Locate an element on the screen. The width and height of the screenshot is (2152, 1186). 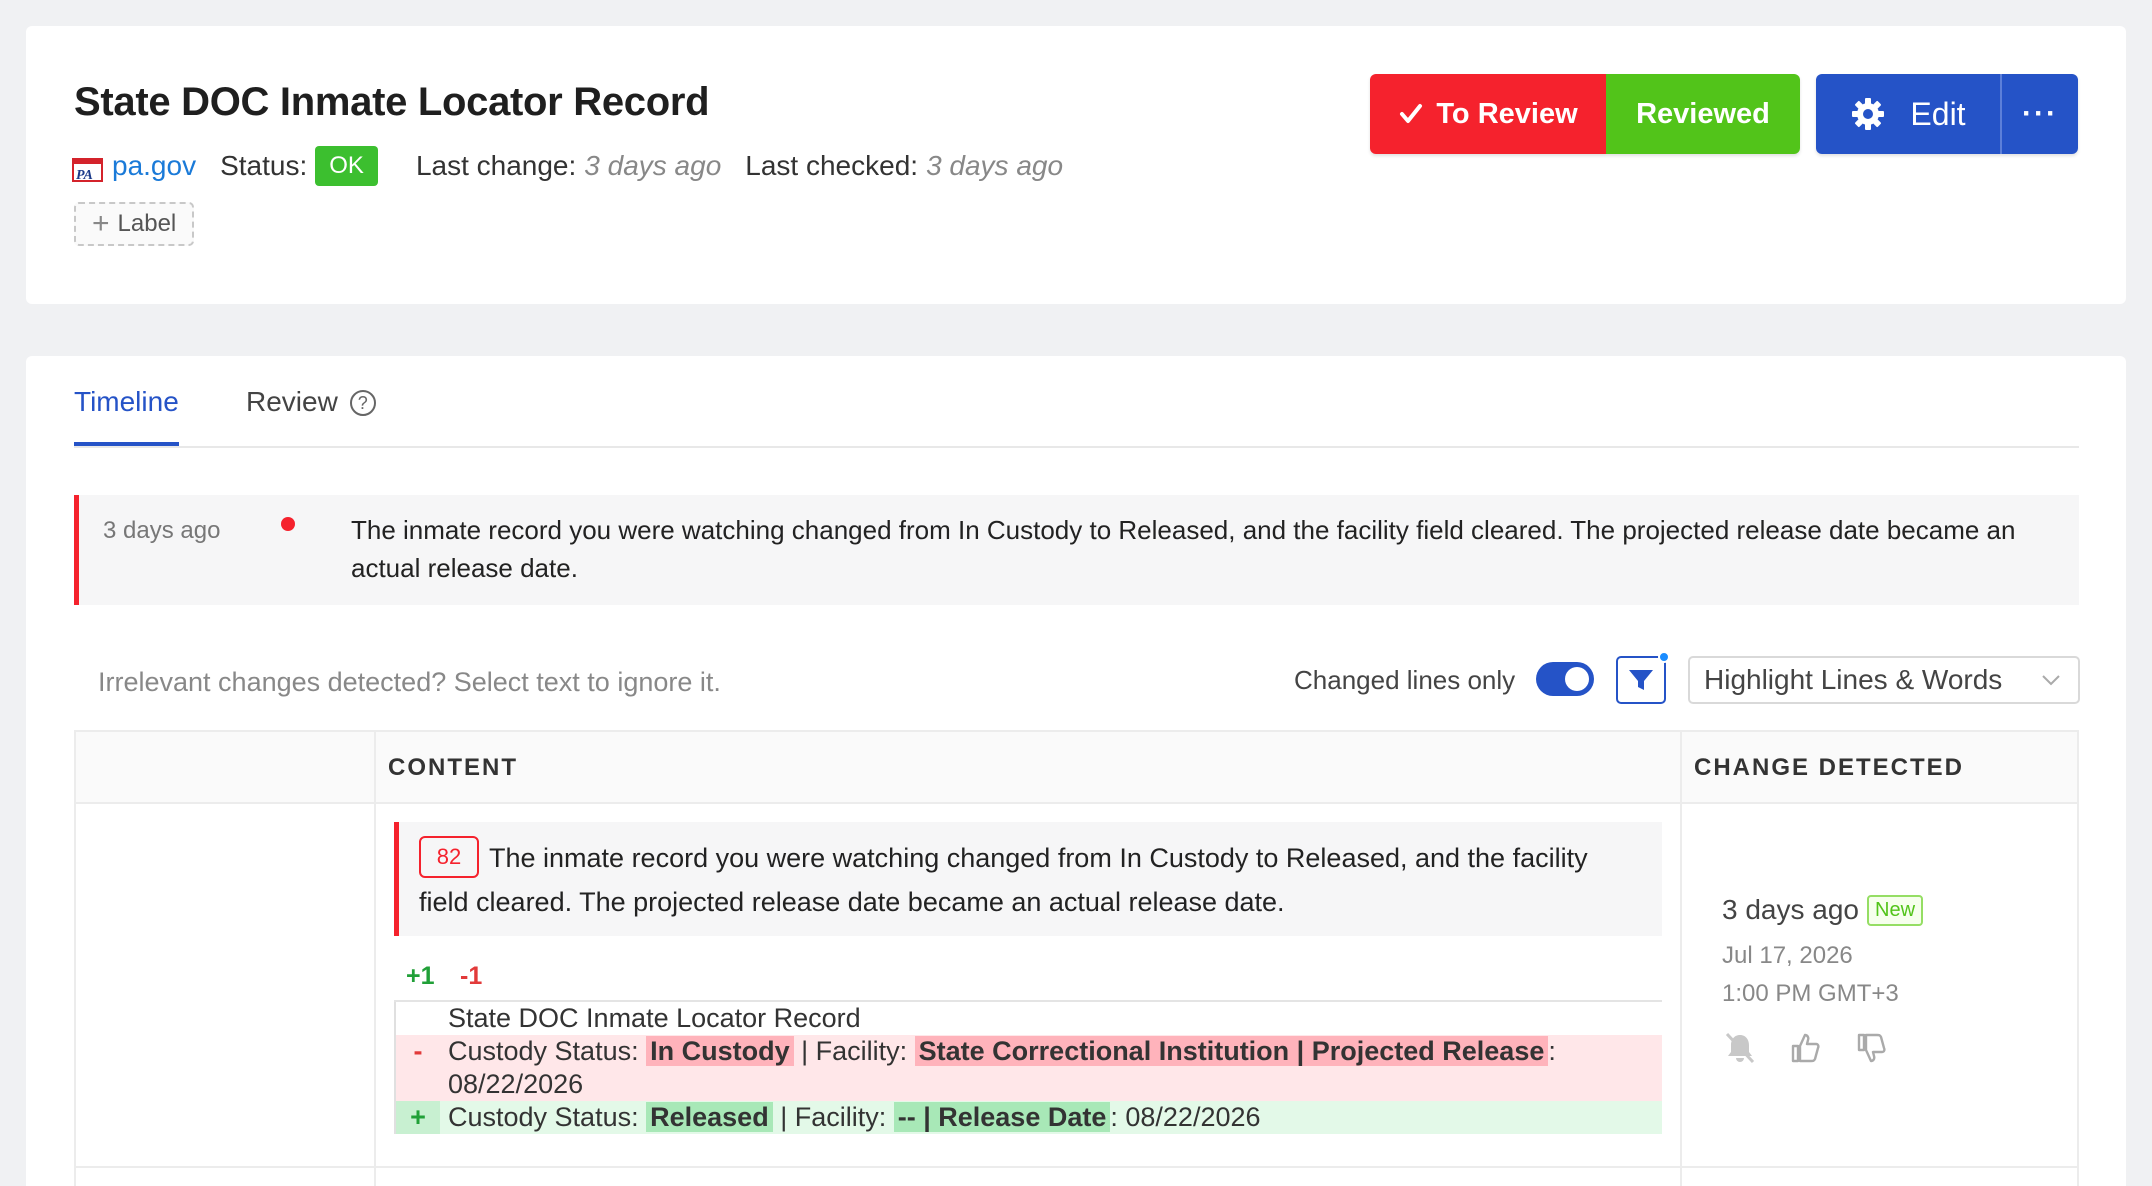
table-header: CONTENT CHANGE DETECTED is located at coordinates (1076, 768).